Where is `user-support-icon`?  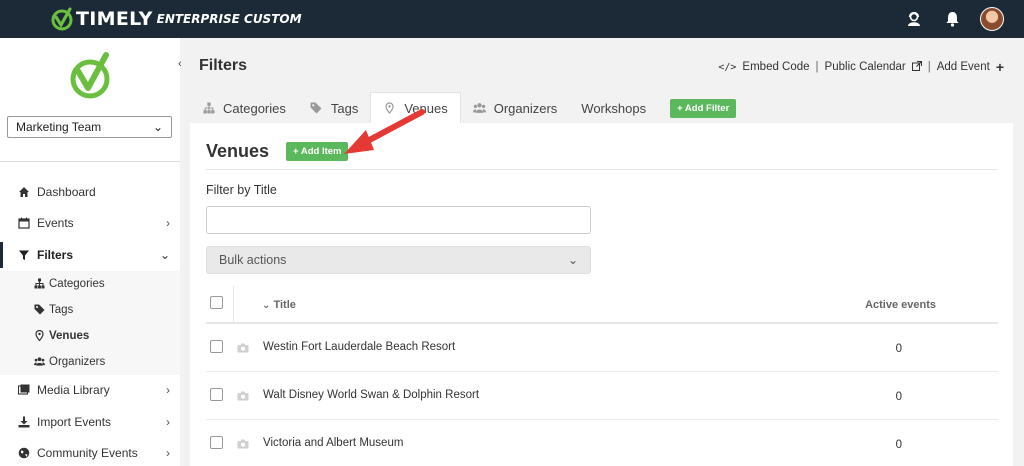 user-support-icon is located at coordinates (914, 19).